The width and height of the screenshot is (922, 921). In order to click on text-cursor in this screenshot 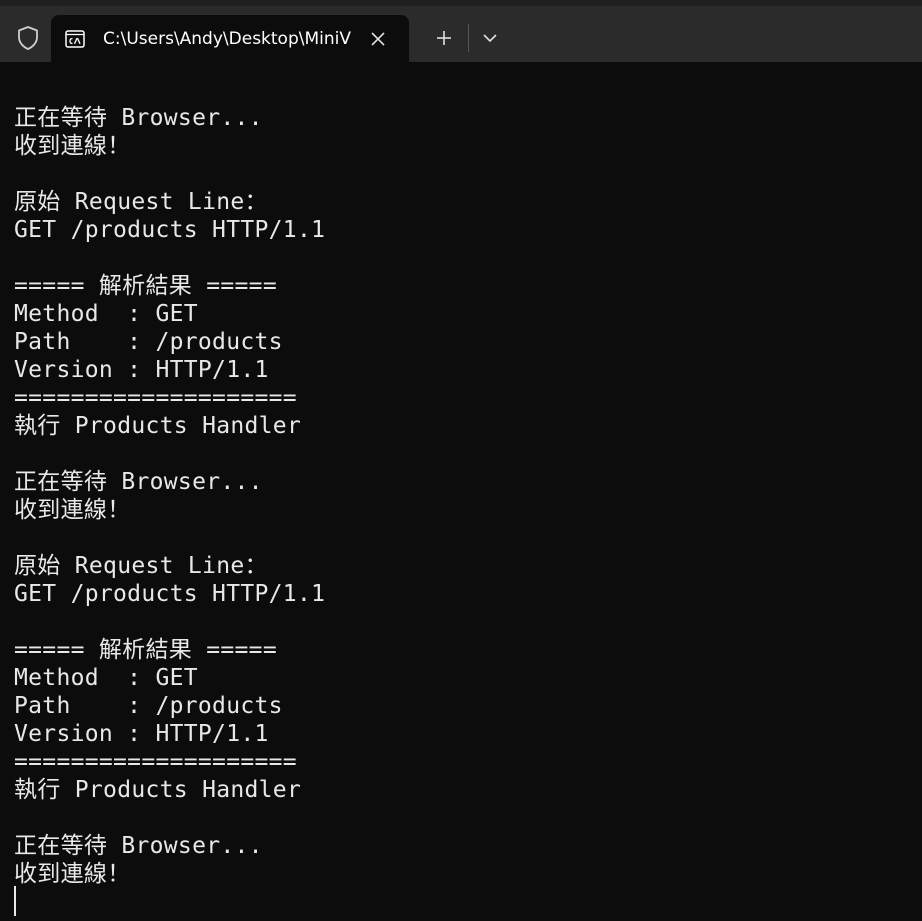, I will do `click(15, 901)`.